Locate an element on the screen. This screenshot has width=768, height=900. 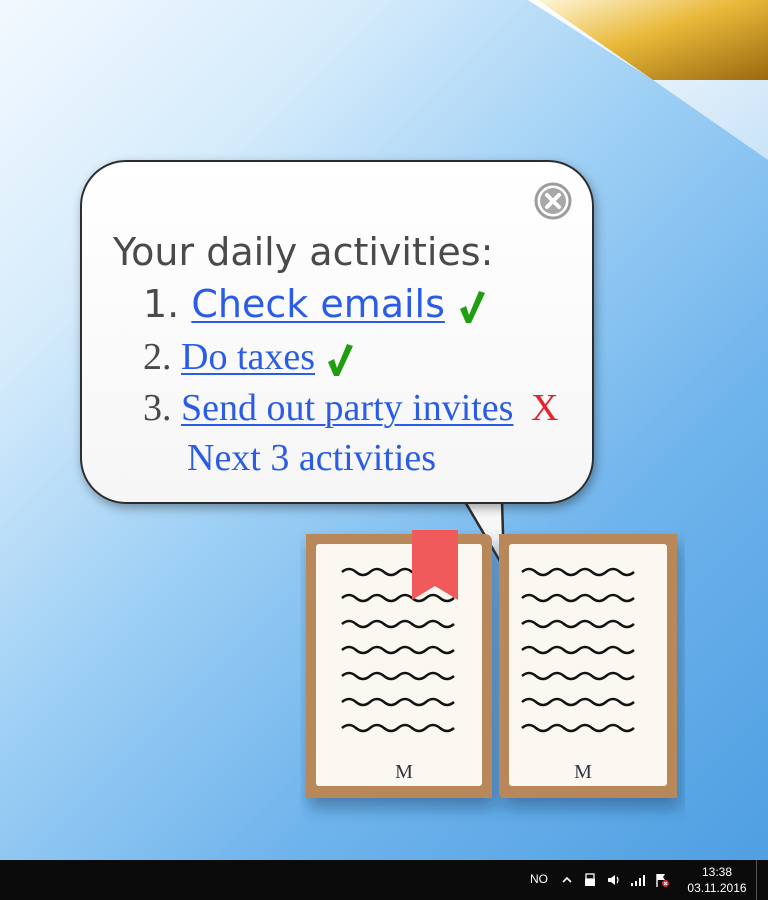
language-indicator: NO is located at coordinates (539, 879).